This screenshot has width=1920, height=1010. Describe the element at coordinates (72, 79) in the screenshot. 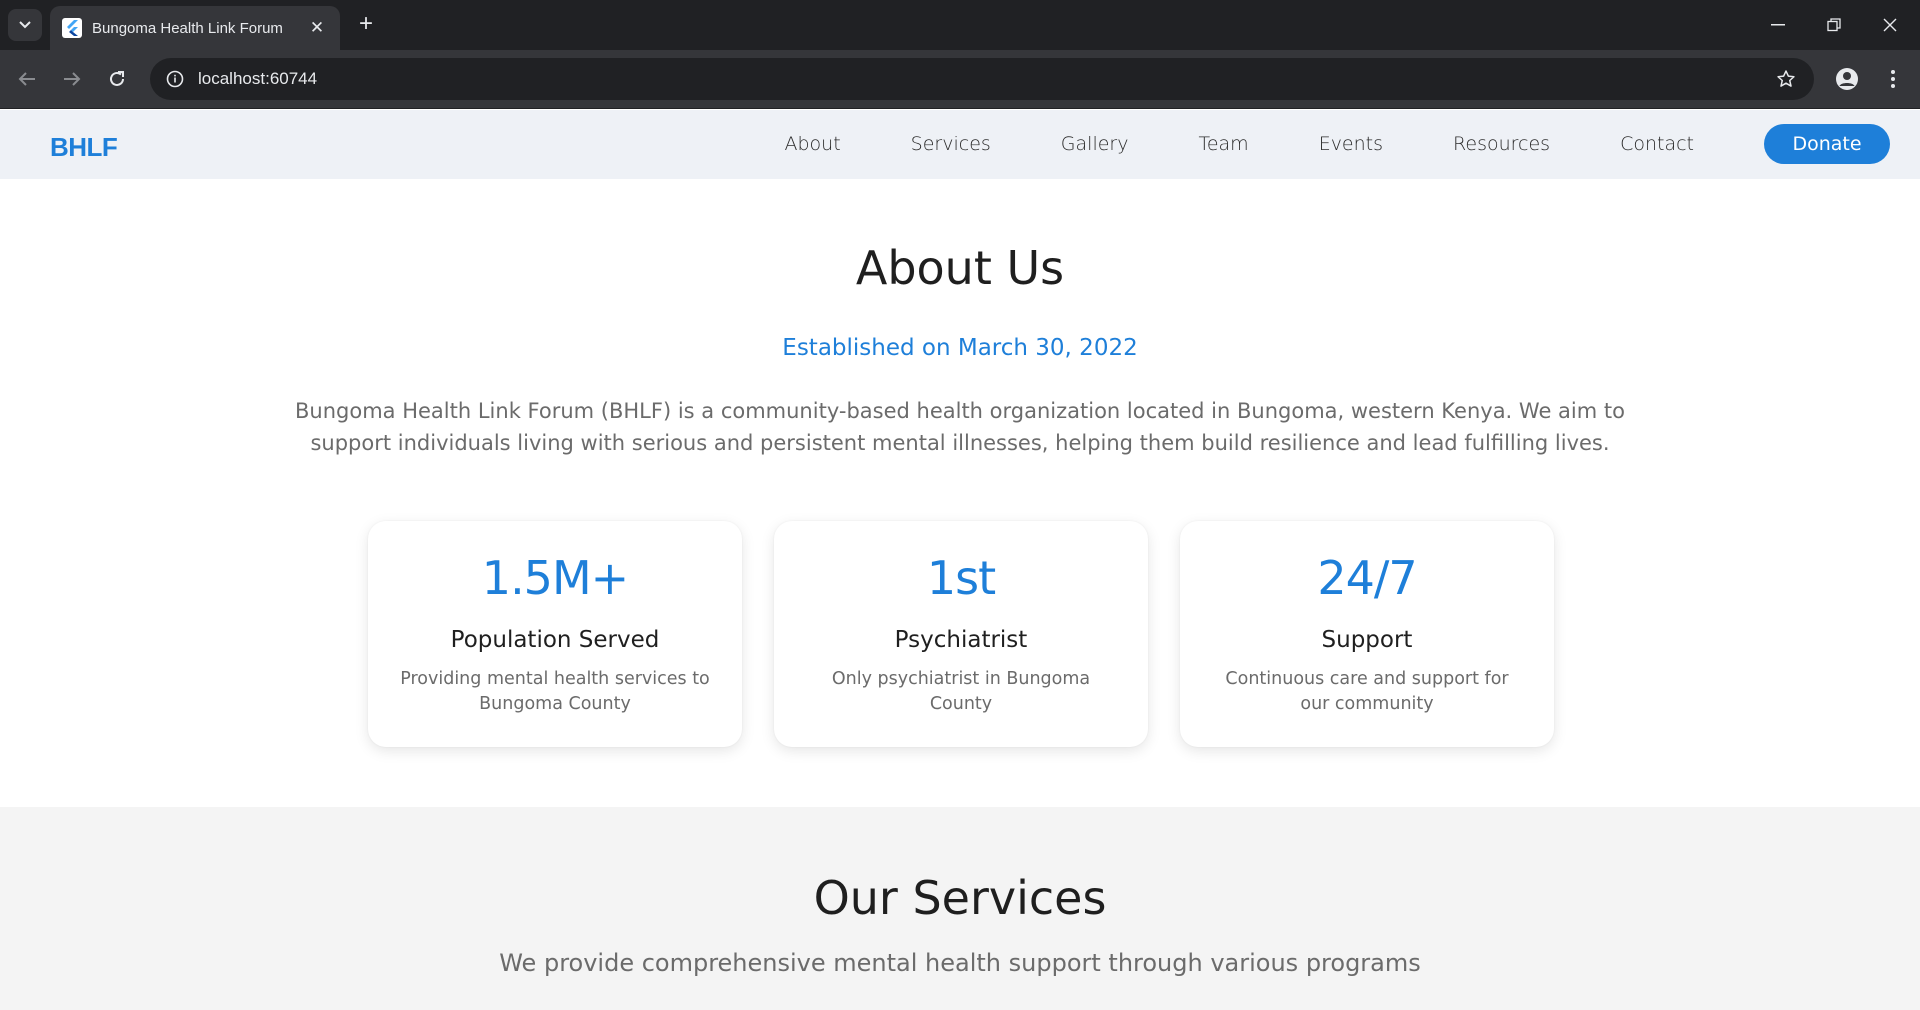

I see `forward-icon` at that location.